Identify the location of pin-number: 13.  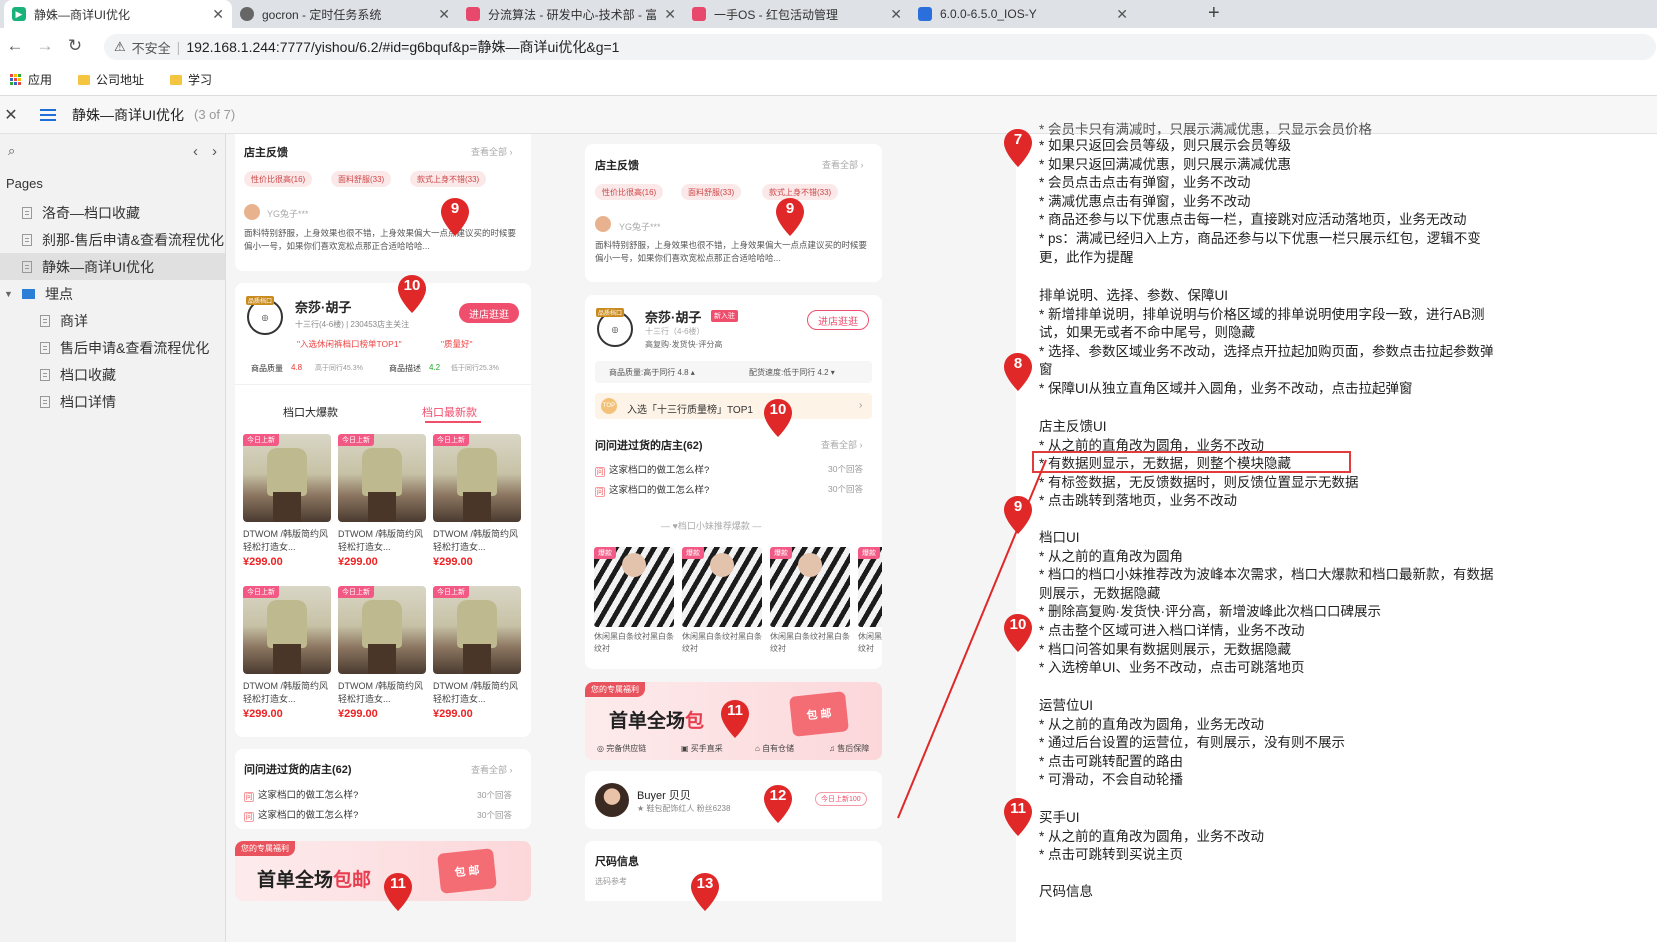
(705, 883).